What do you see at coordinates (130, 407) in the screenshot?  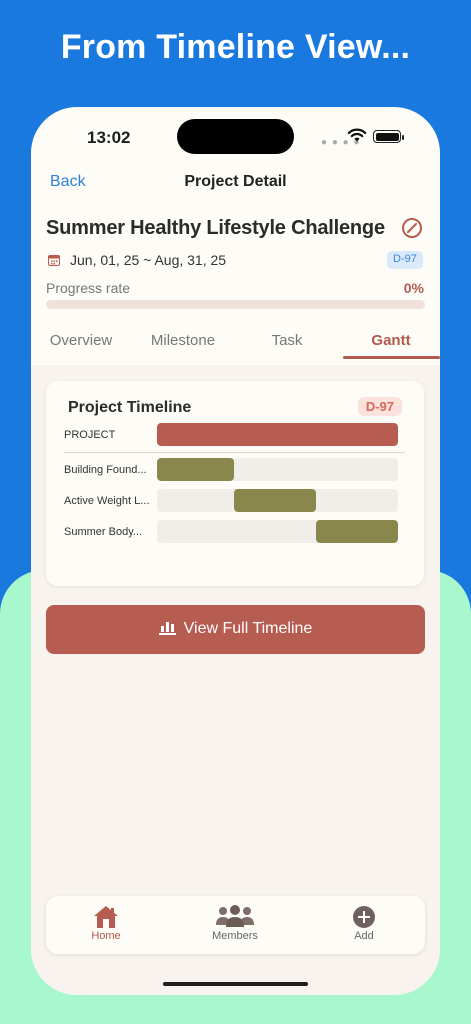 I see `timeline-card-title: Project Timeline` at bounding box center [130, 407].